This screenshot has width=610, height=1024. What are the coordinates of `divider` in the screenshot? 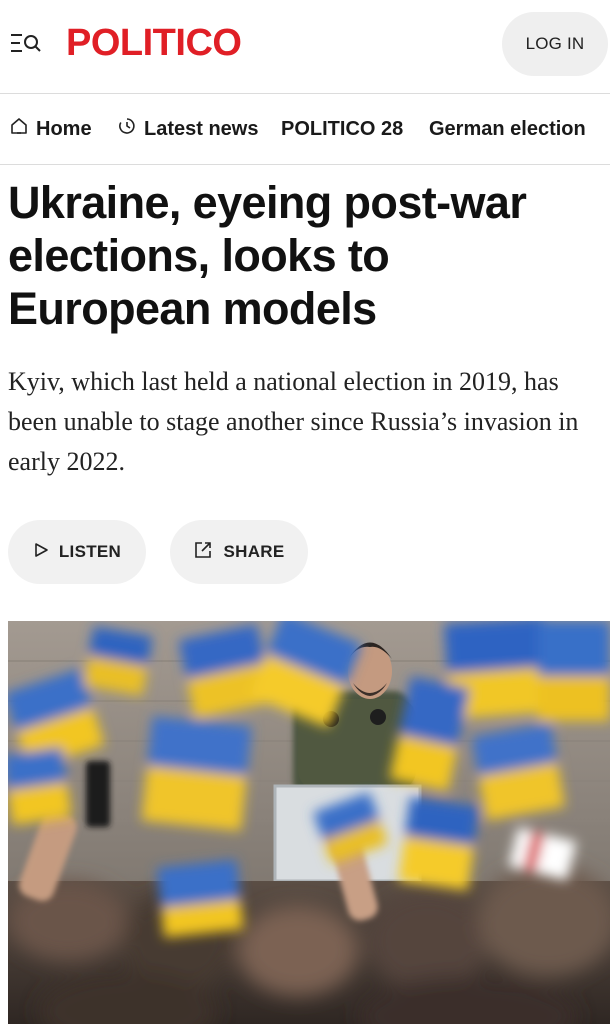 It's located at (305, 164).